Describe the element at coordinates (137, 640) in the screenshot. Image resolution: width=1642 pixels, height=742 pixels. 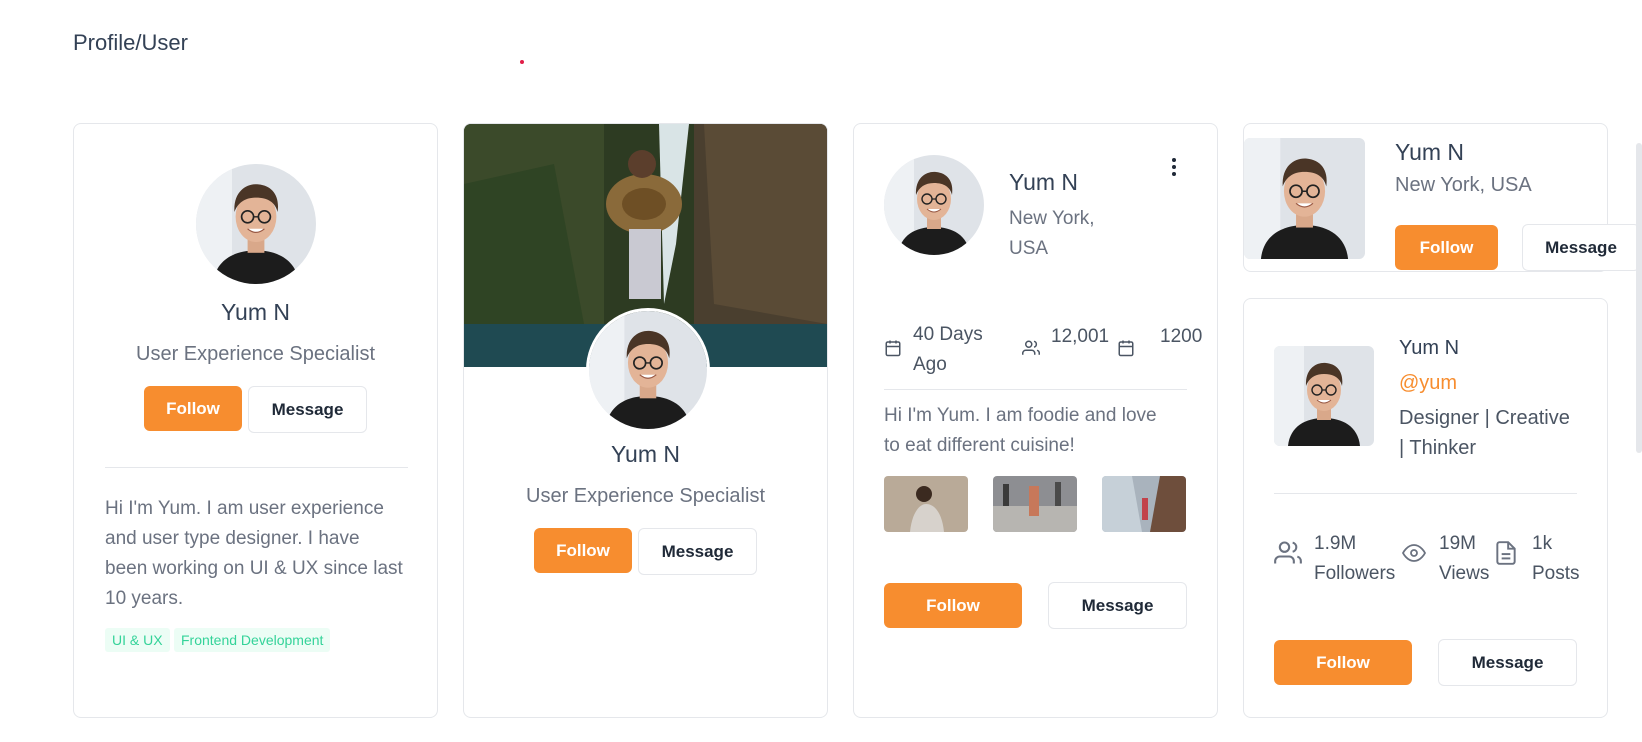
I see `tag-ui-ux: UI & UX` at that location.